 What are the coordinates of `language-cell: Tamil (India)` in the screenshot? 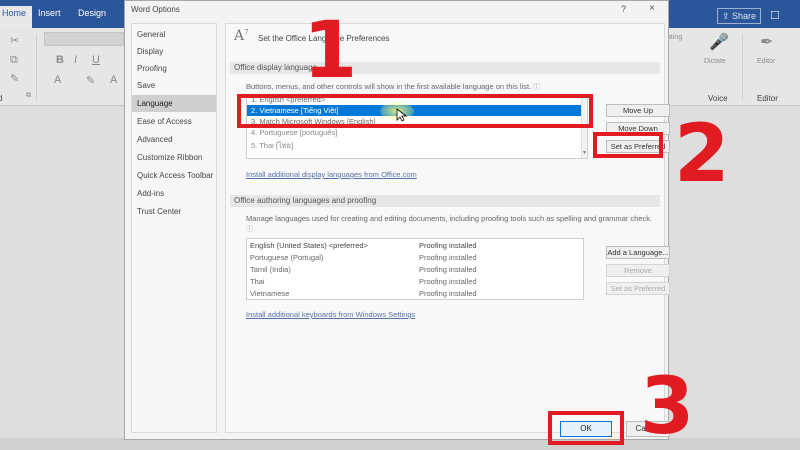 It's located at (270, 269).